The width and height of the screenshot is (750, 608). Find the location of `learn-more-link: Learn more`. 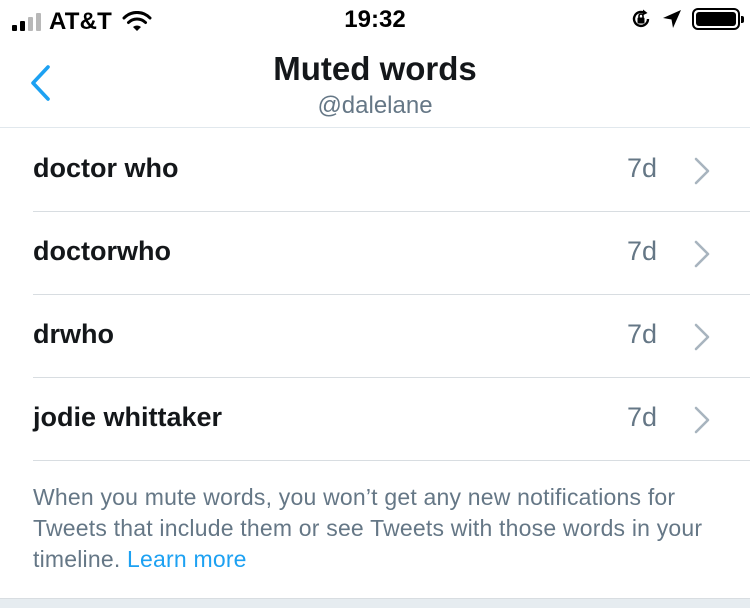

learn-more-link: Learn more is located at coordinates (187, 559).